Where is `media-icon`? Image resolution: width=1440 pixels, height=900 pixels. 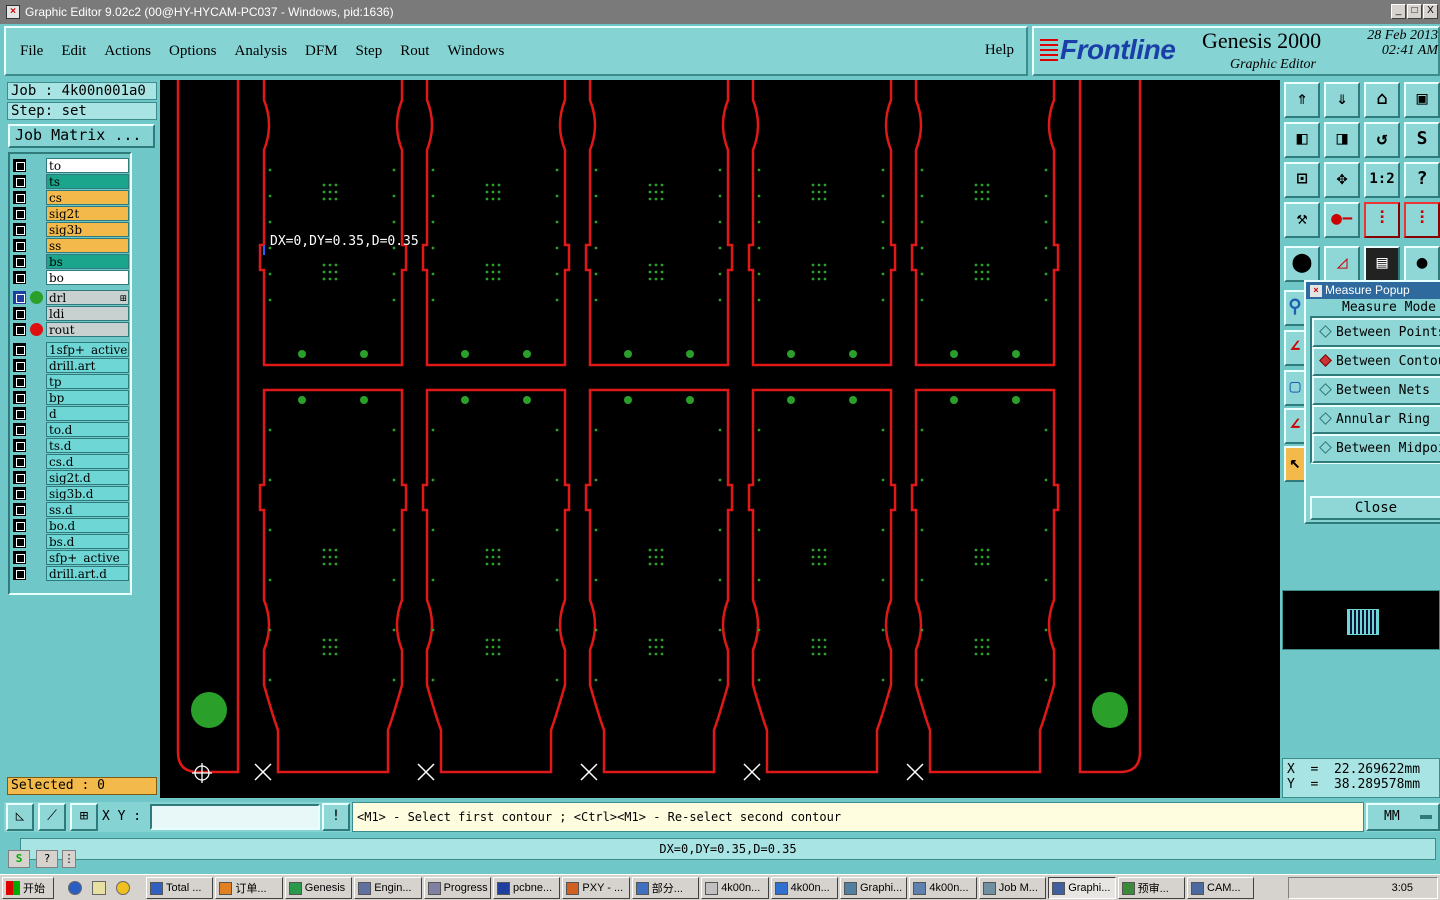
media-icon is located at coordinates (123, 888).